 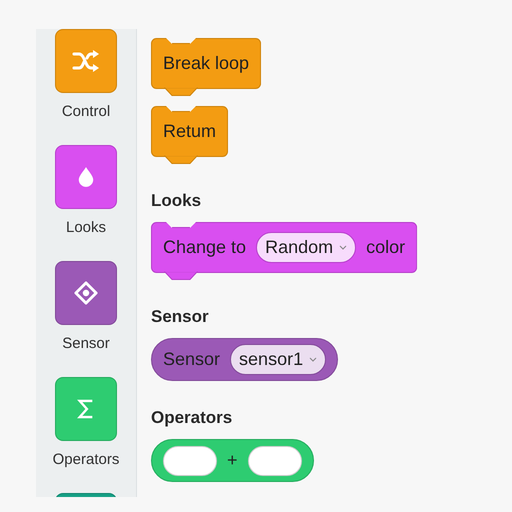 What do you see at coordinates (86, 344) in the screenshot?
I see `category-label: Sensor` at bounding box center [86, 344].